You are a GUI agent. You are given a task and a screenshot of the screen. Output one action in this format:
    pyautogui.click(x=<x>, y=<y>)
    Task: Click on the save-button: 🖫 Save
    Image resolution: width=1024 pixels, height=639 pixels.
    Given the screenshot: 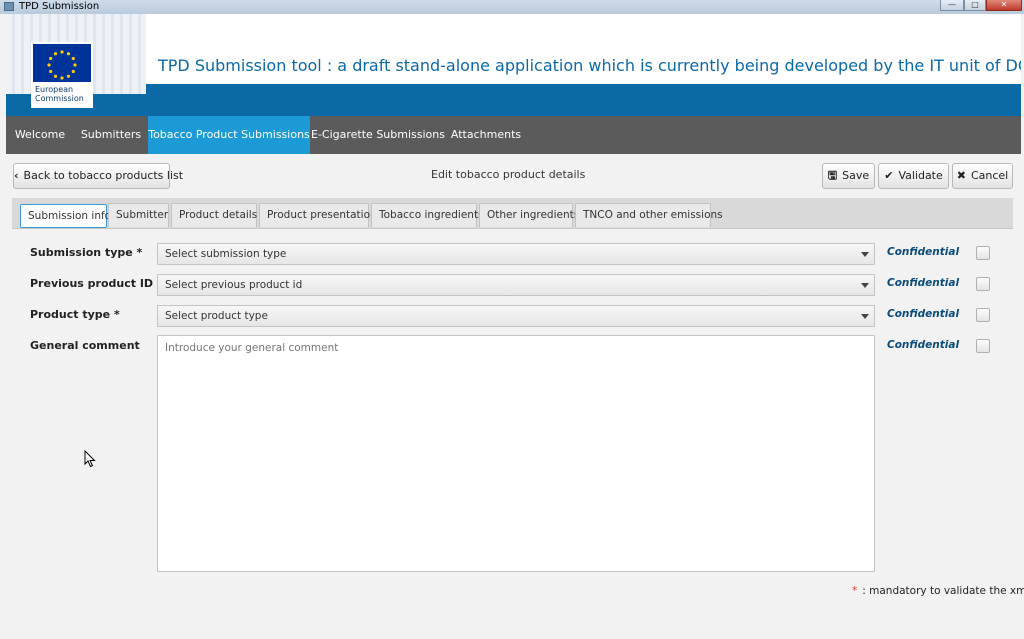 What is the action you would take?
    pyautogui.click(x=848, y=176)
    